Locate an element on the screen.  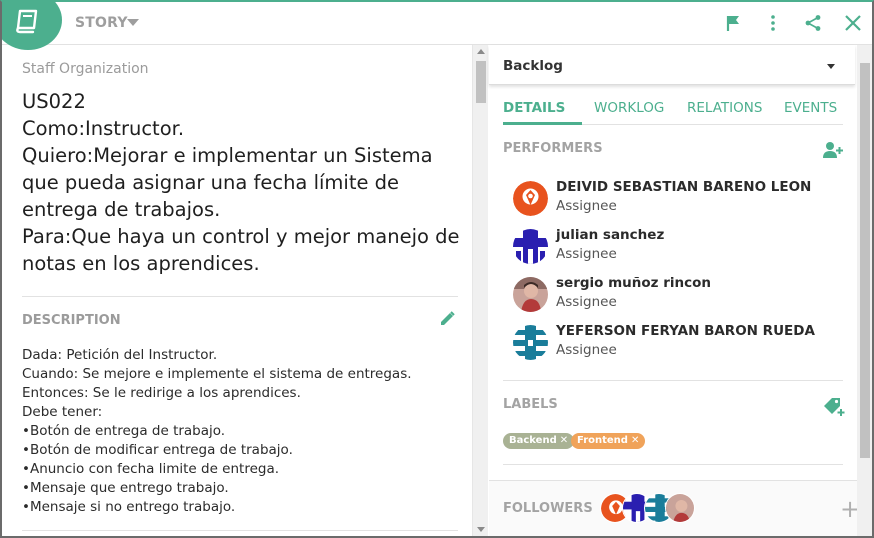
right-scrollbar is located at coordinates (864, 290).